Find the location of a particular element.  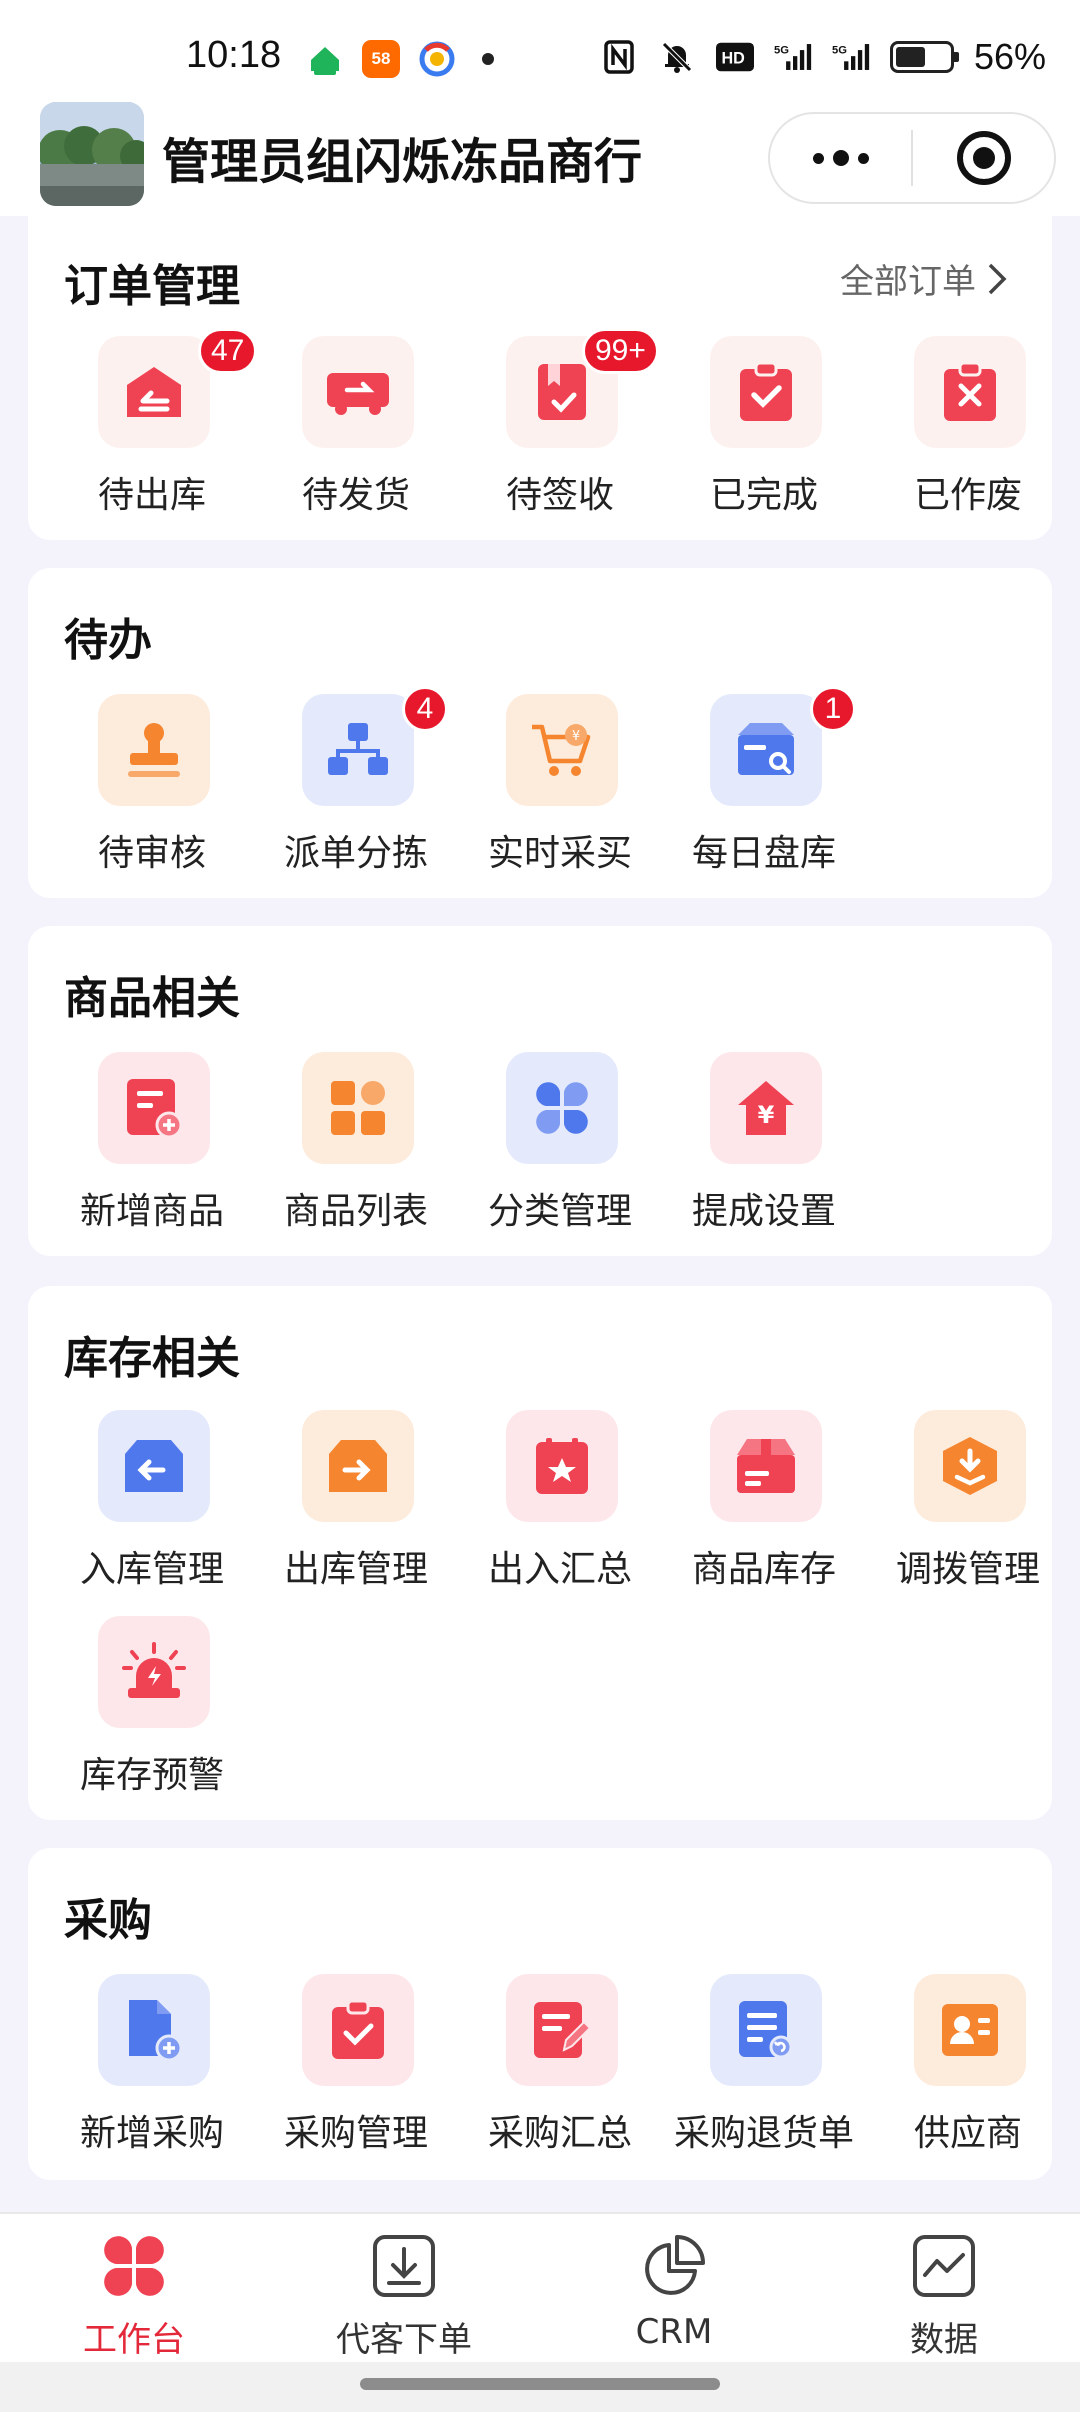

order-item-pending-shipment: 待发货 is located at coordinates (356, 426).